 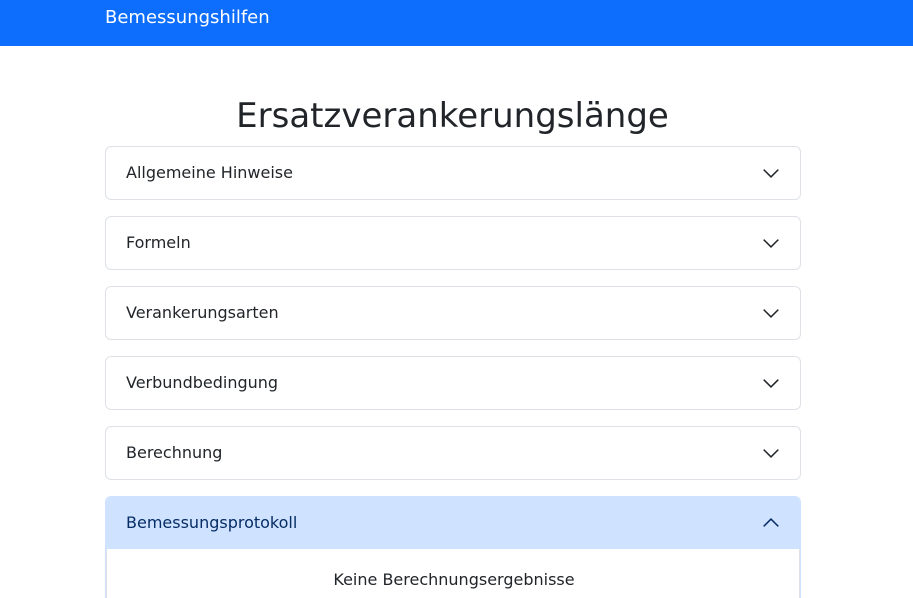 I want to click on accordion-header-verbundbedingung: Verbundbedingung, so click(x=453, y=383).